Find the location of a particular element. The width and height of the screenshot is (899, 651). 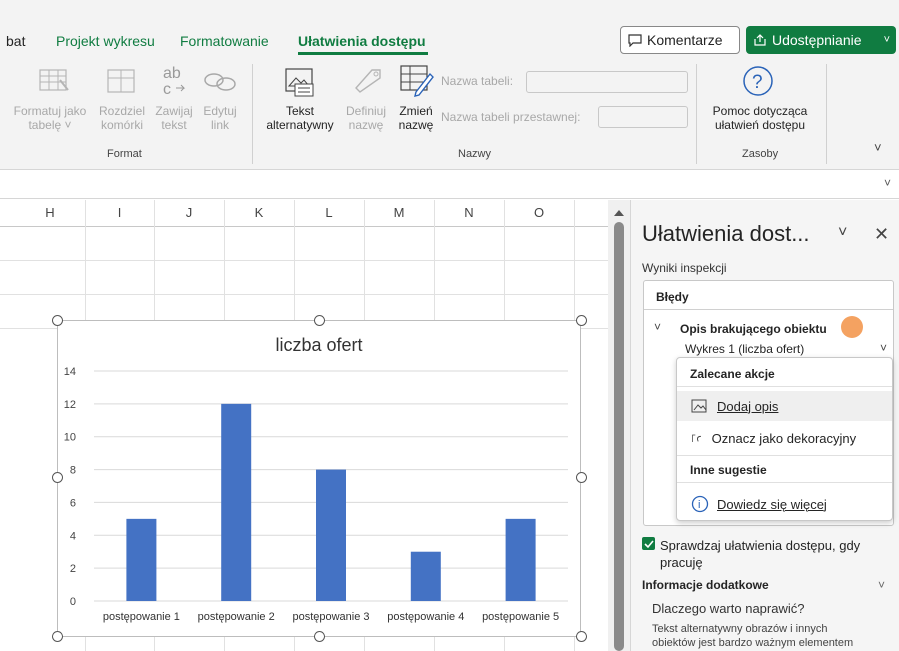

alt-text-icon is located at coordinates (299, 82).